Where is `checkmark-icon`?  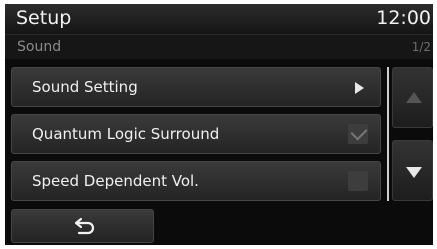
checkmark-icon is located at coordinates (359, 132).